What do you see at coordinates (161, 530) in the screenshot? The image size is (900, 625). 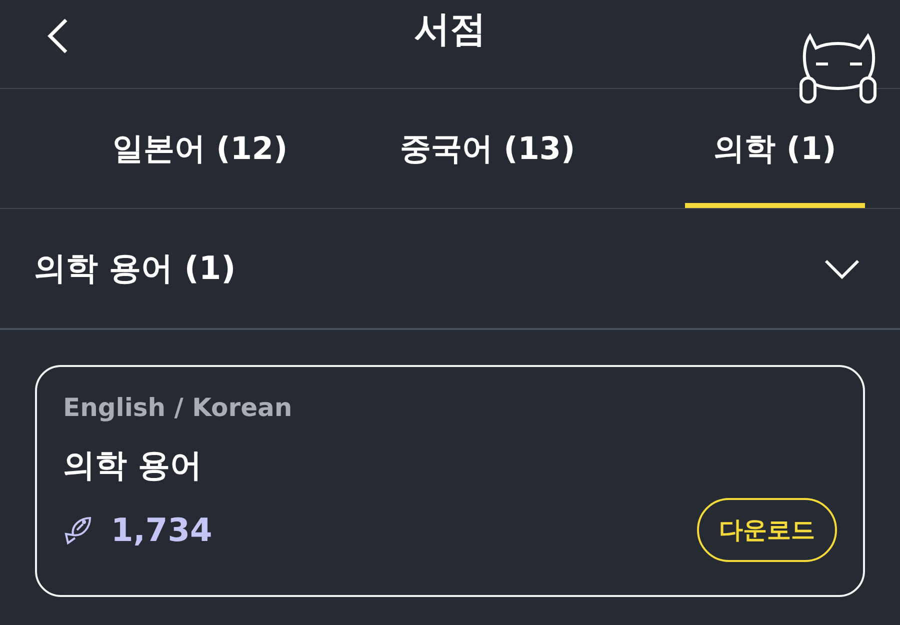 I see `word-count: 1,734` at bounding box center [161, 530].